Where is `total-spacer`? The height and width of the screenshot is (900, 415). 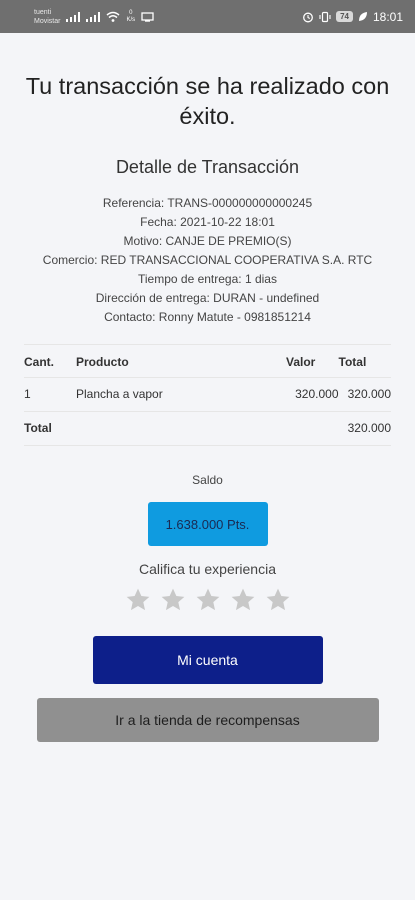 total-spacer is located at coordinates (181, 428).